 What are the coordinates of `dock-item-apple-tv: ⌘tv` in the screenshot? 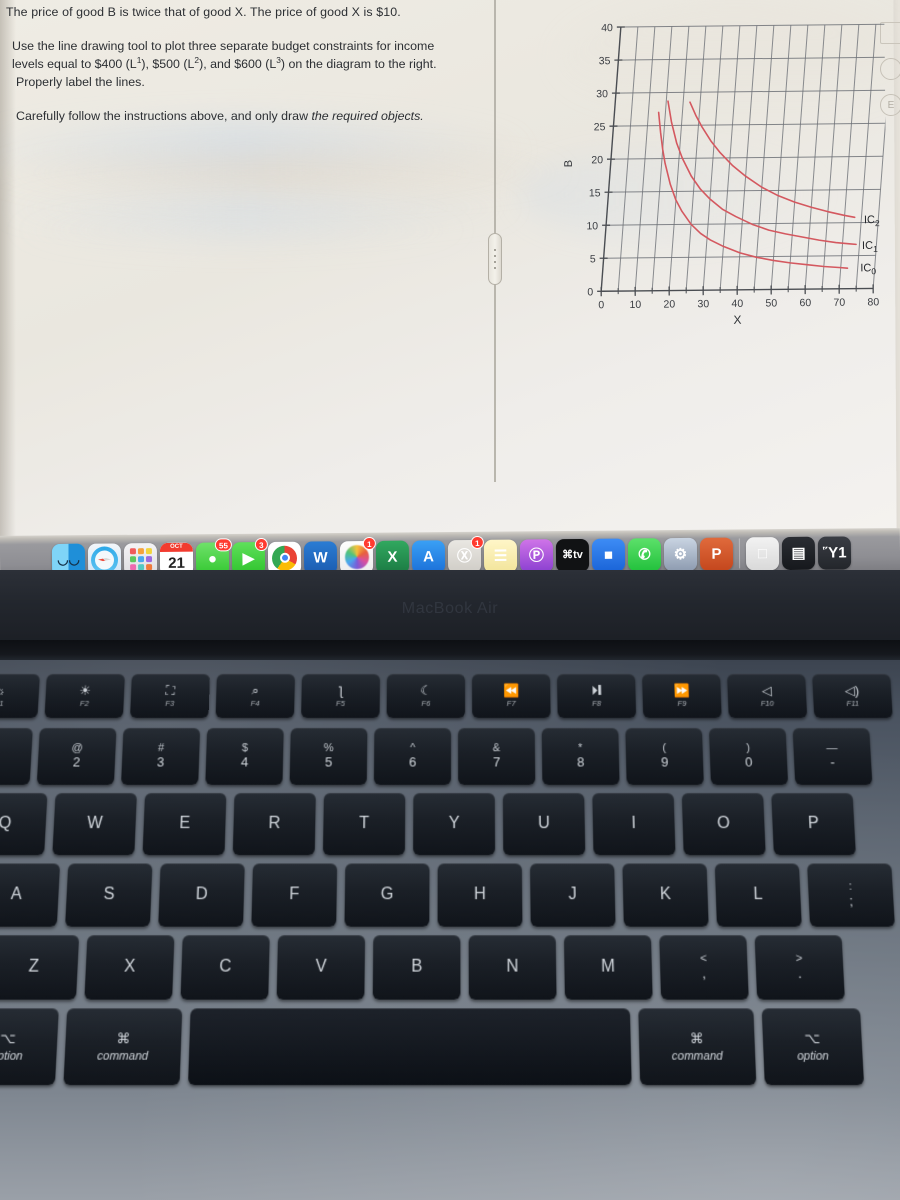 It's located at (572, 555).